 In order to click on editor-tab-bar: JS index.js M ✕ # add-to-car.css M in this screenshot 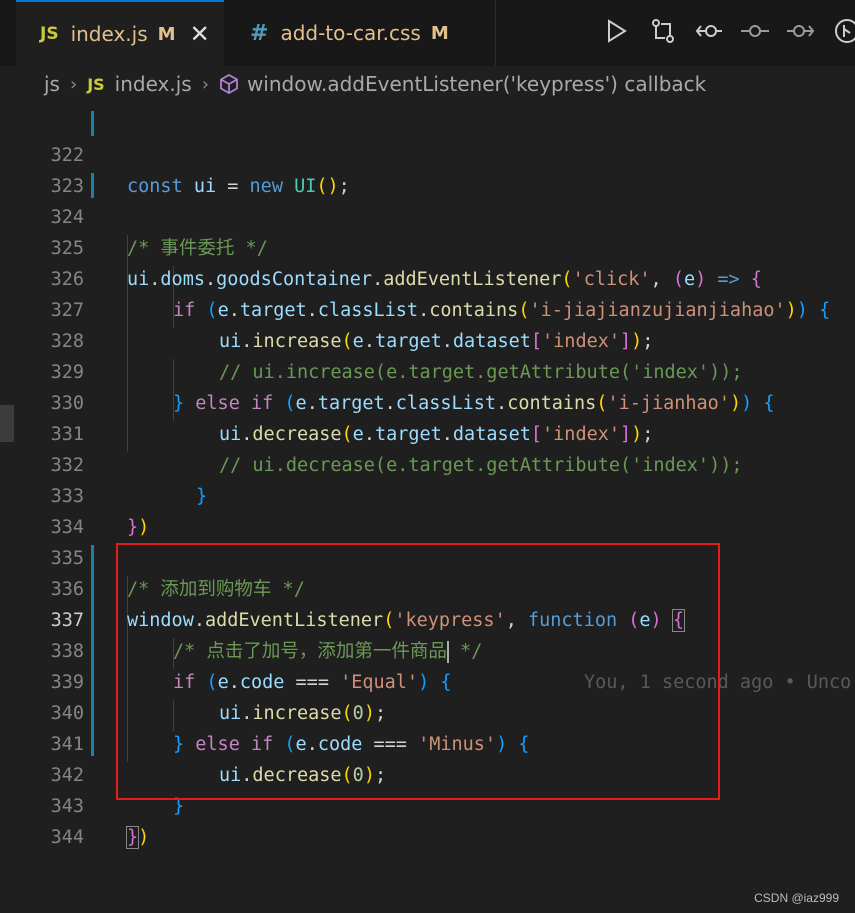, I will do `click(427, 33)`.